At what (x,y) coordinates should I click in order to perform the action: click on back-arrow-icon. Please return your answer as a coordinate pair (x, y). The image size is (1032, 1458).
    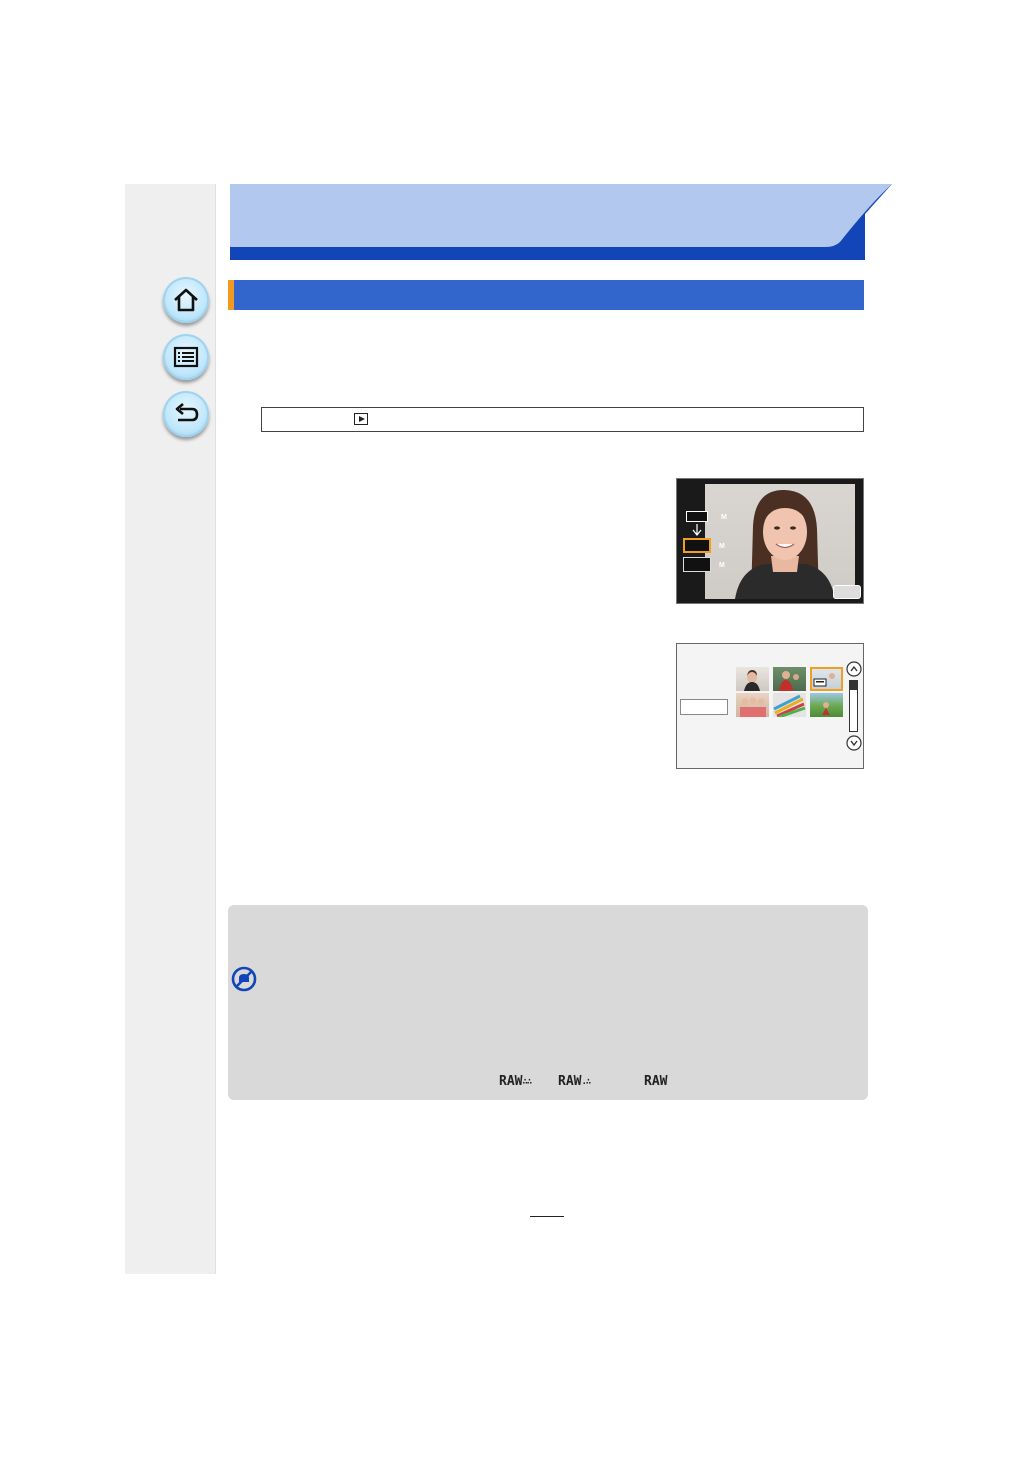
    Looking at the image, I should click on (187, 412).